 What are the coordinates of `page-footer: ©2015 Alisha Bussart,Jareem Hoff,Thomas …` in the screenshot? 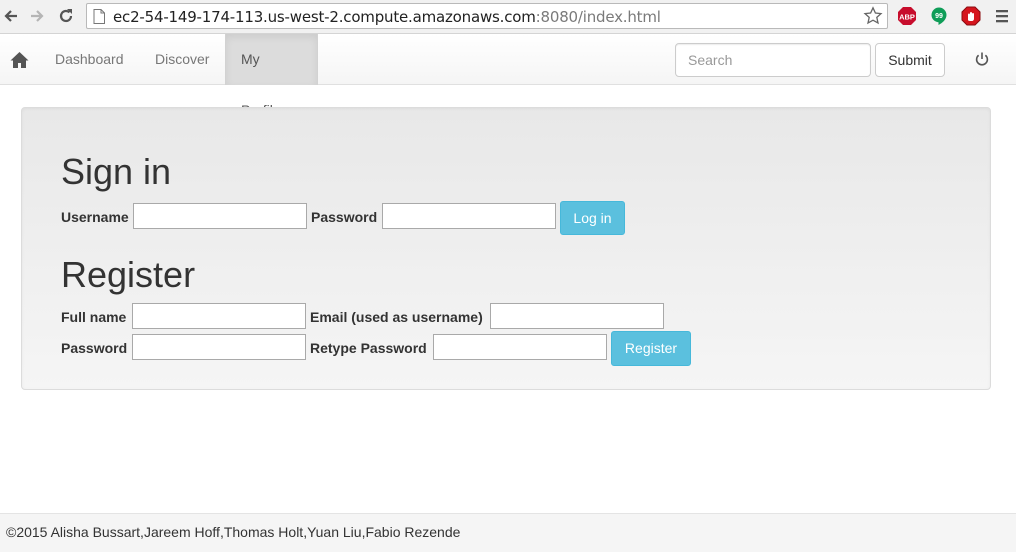 It's located at (508, 532).